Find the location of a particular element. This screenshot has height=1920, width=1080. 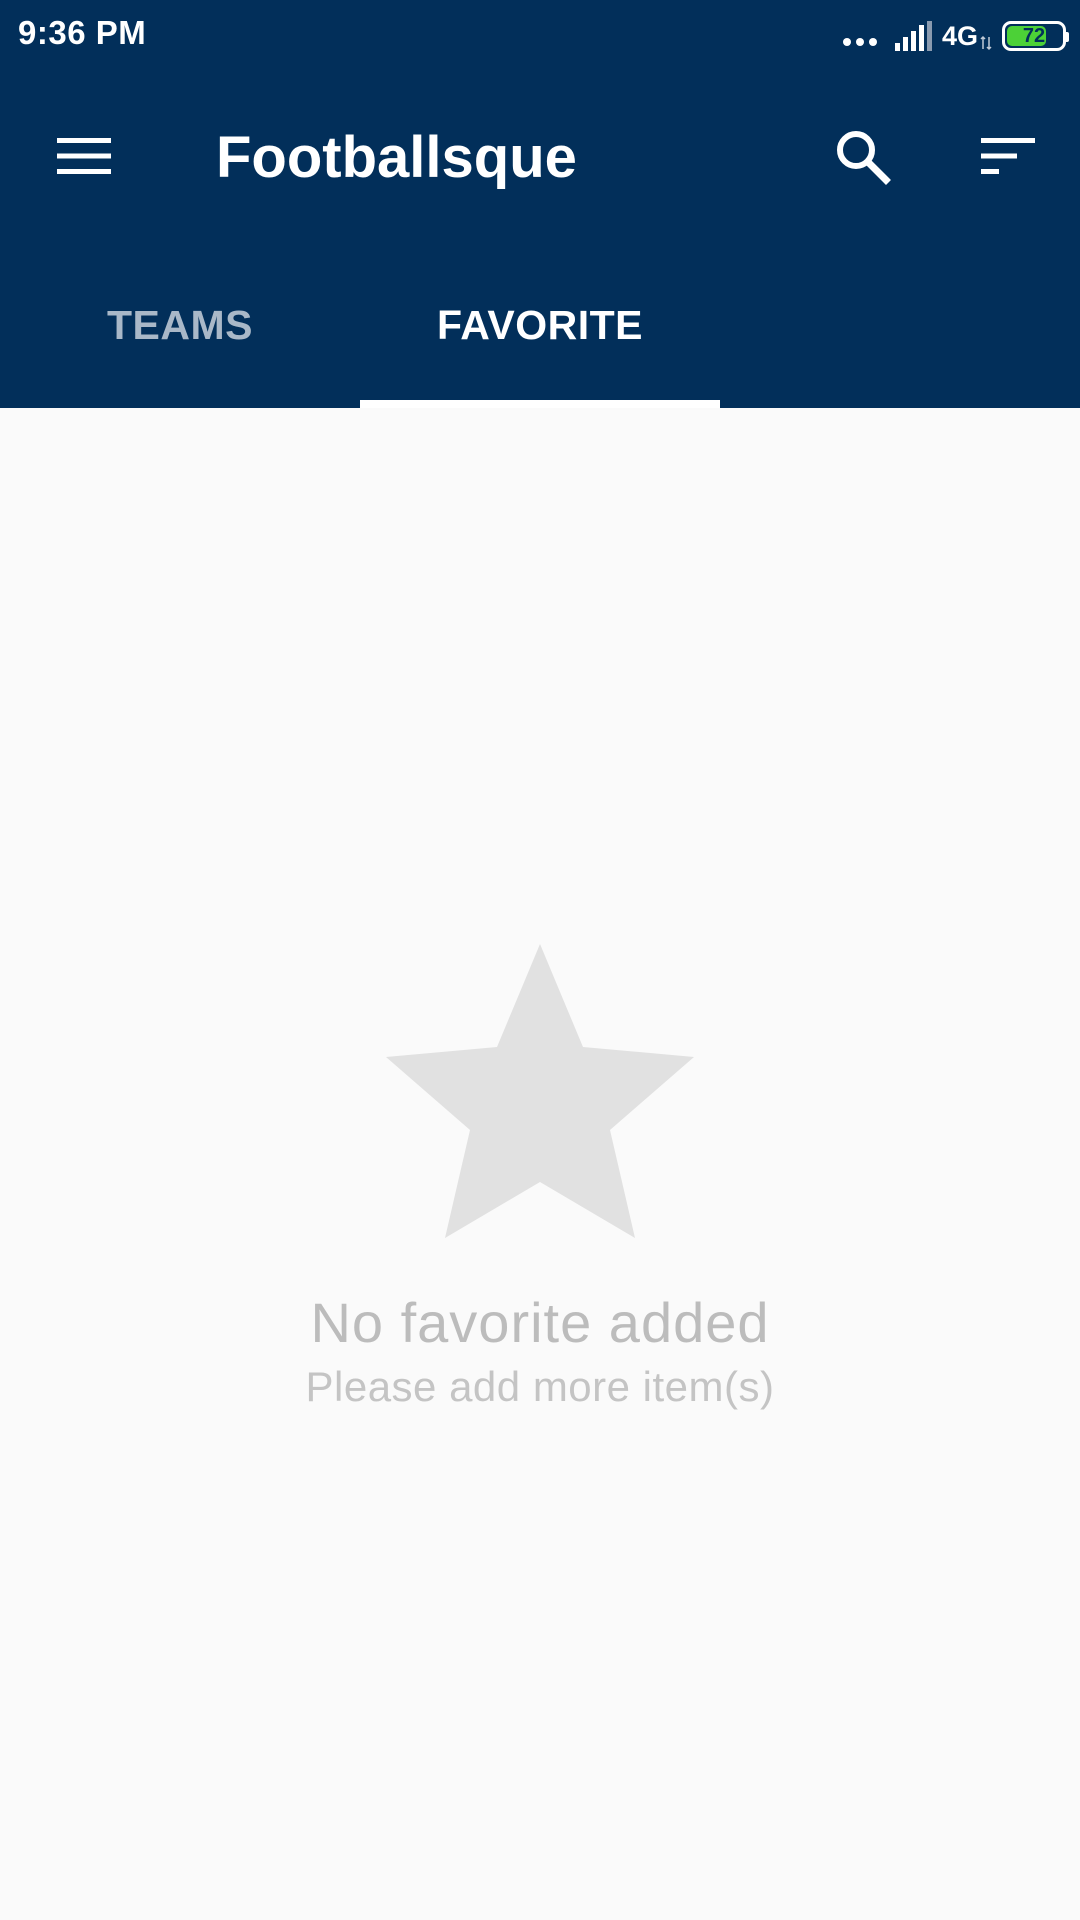

tab-teams: TEAMS is located at coordinates (180, 338).